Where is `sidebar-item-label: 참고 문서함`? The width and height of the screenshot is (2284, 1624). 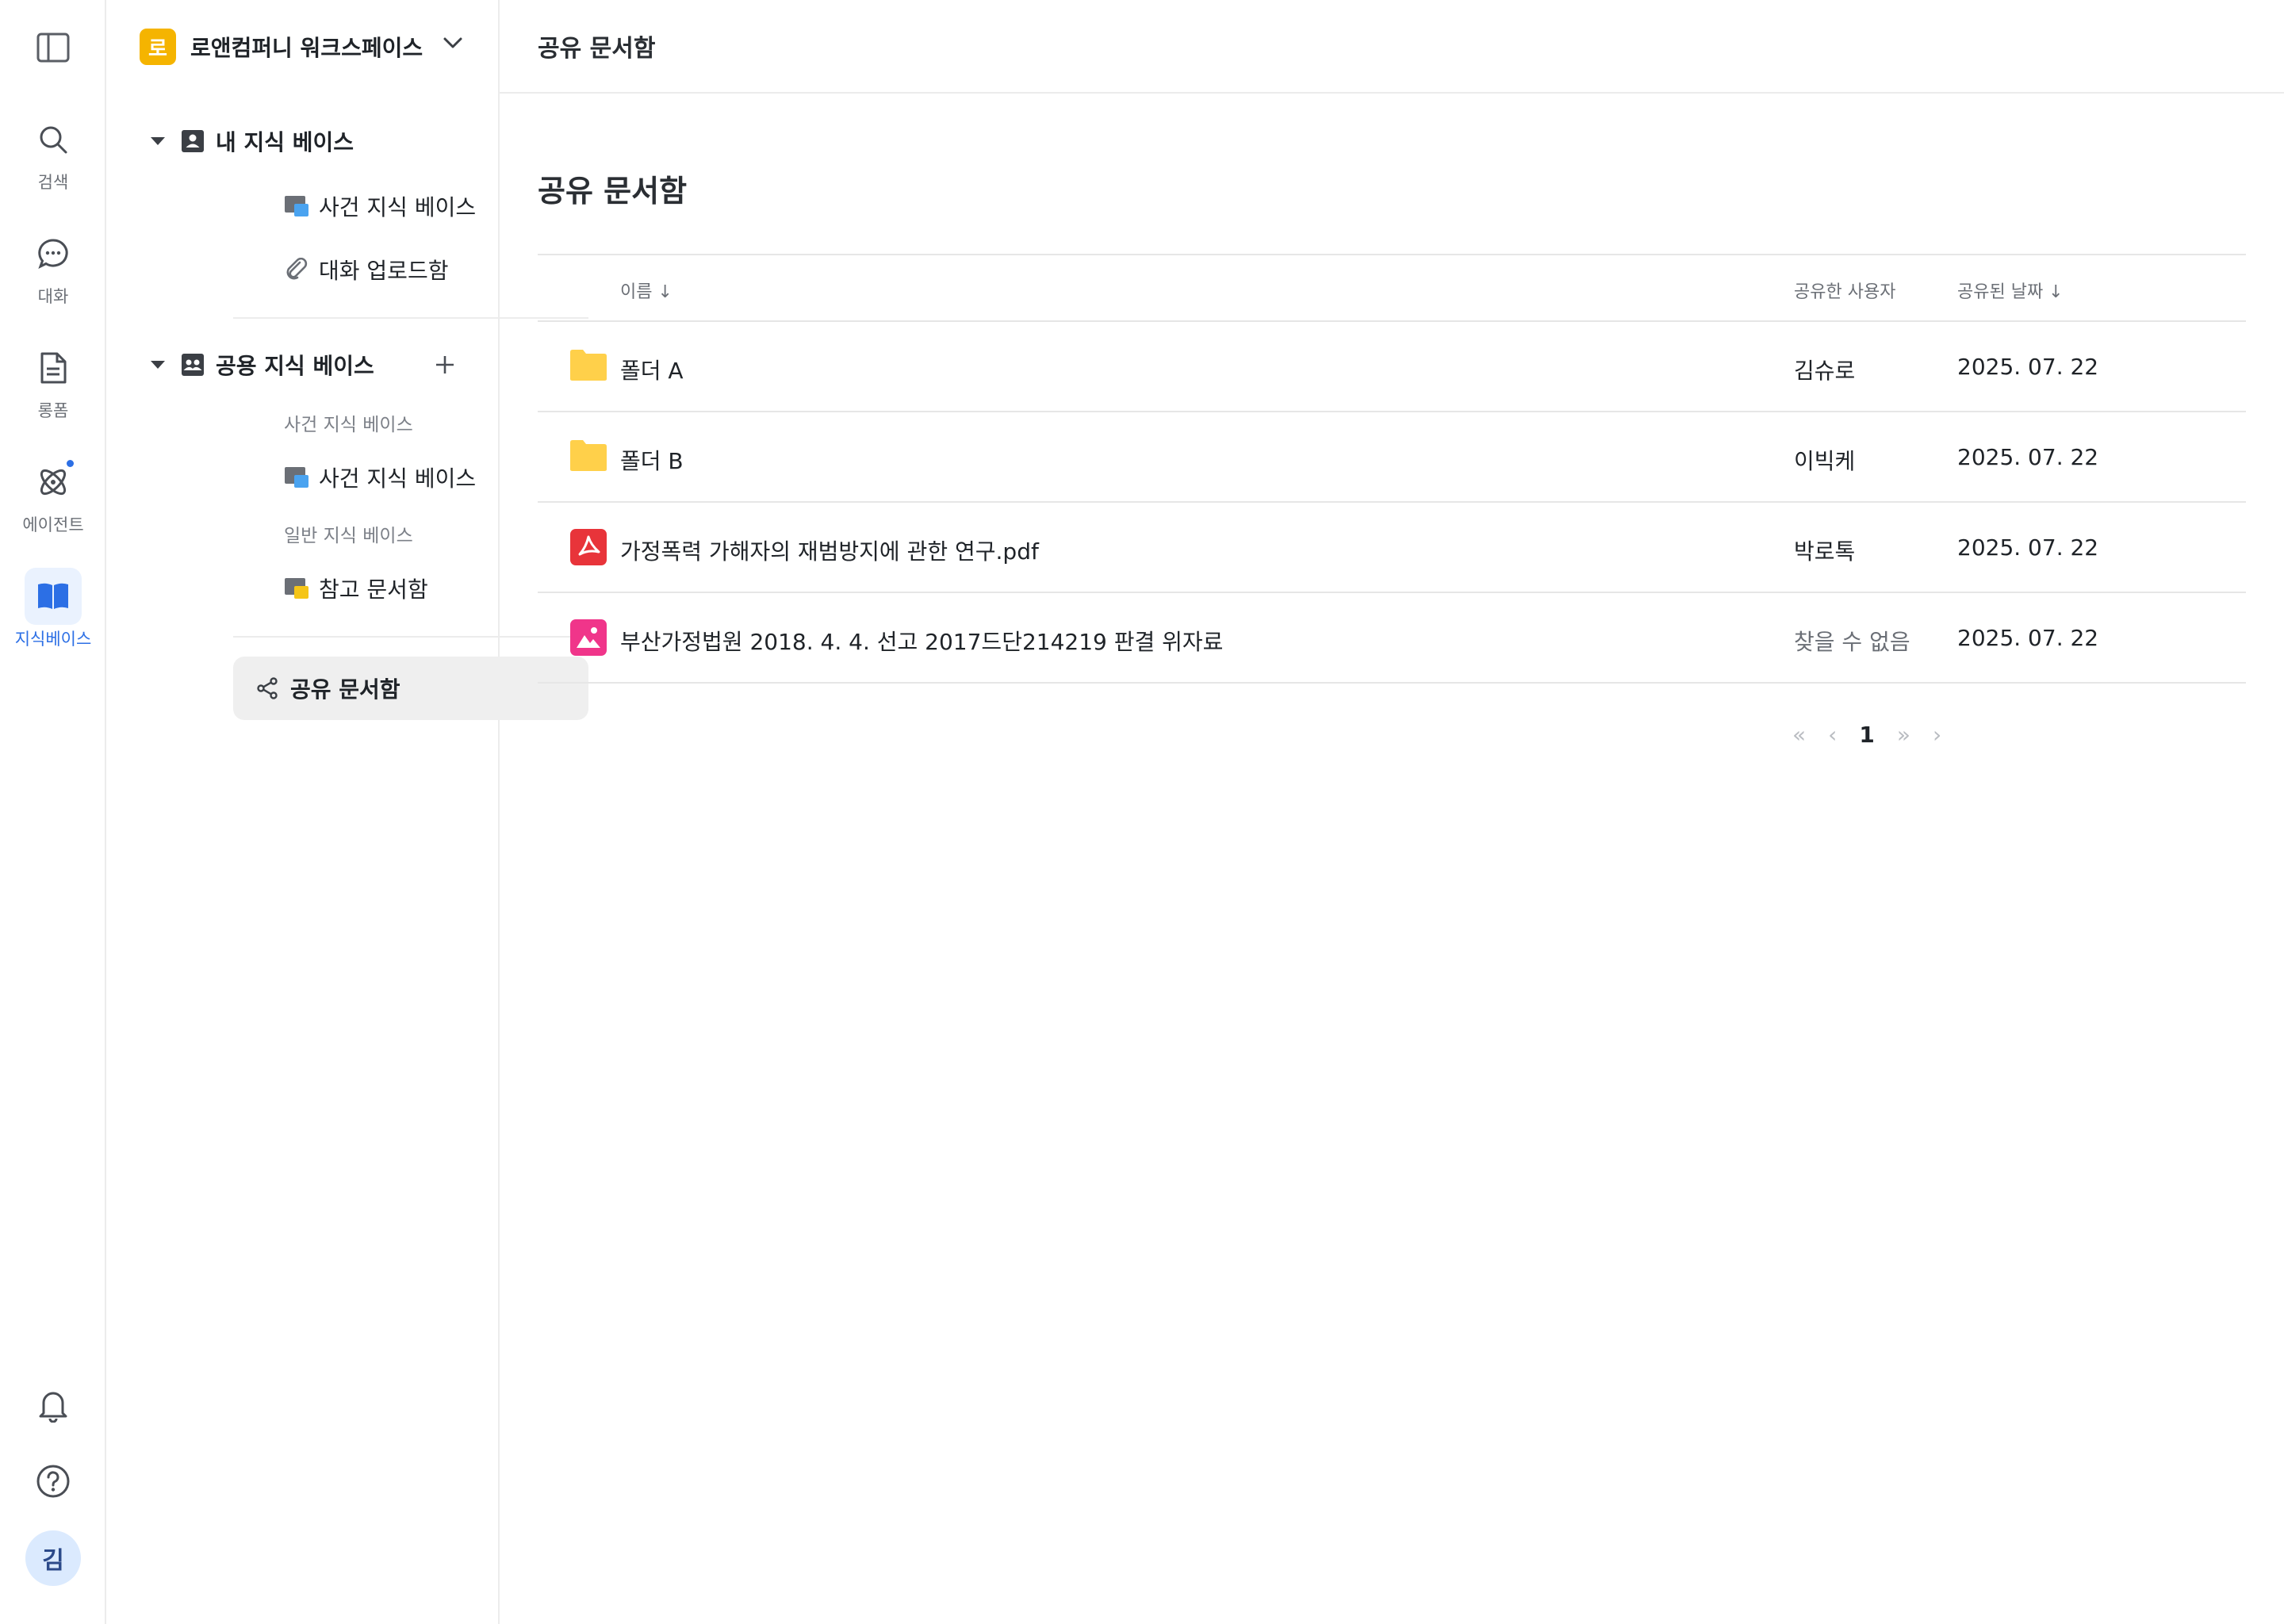
sidebar-item-label: 참고 문서함 is located at coordinates (373, 589).